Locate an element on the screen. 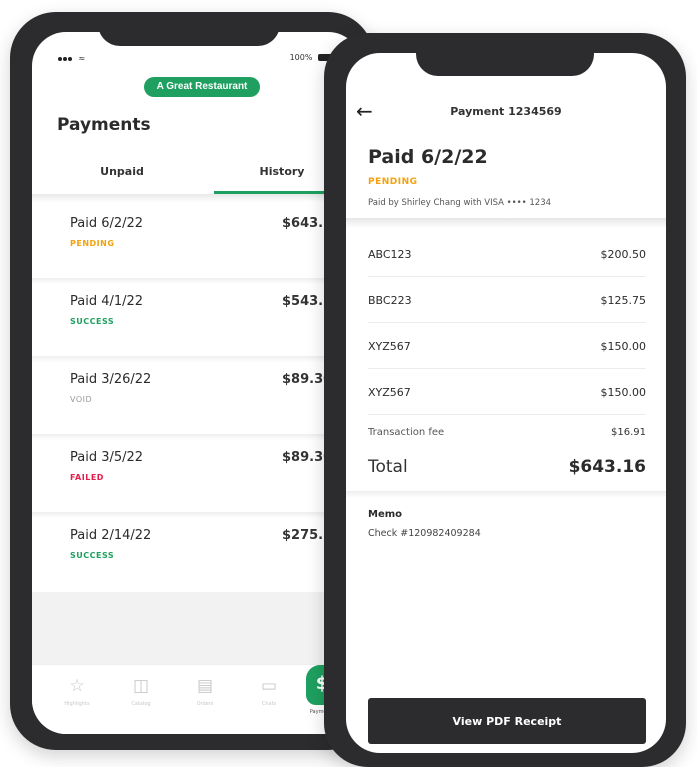 The height and width of the screenshot is (767, 697). fee-label: Transaction fee is located at coordinates (406, 432).